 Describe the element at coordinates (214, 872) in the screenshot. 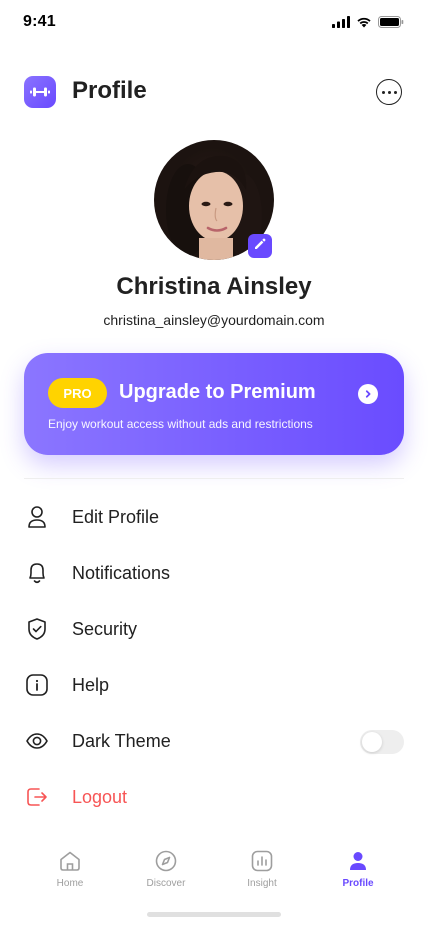

I see `bottom-nav: Home Discover Insight Profile` at that location.